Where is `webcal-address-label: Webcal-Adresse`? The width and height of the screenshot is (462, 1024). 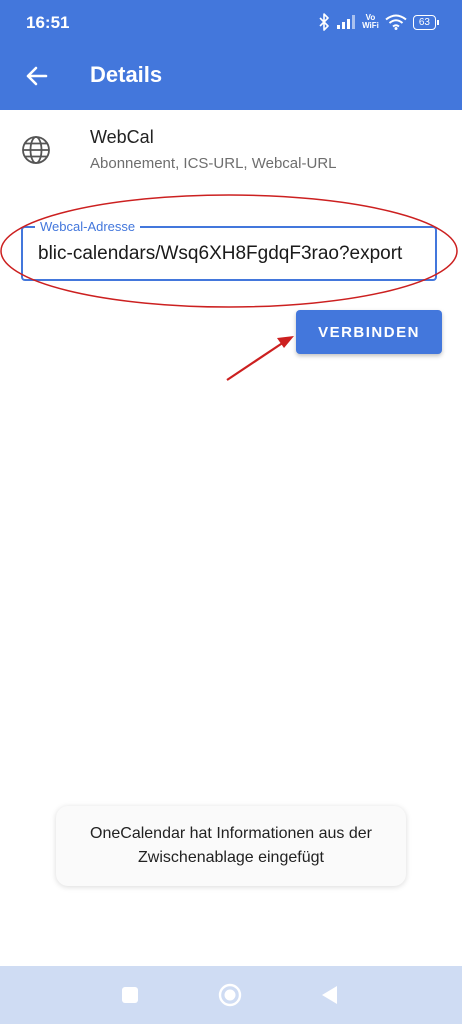
webcal-address-label: Webcal-Adresse is located at coordinates (88, 227).